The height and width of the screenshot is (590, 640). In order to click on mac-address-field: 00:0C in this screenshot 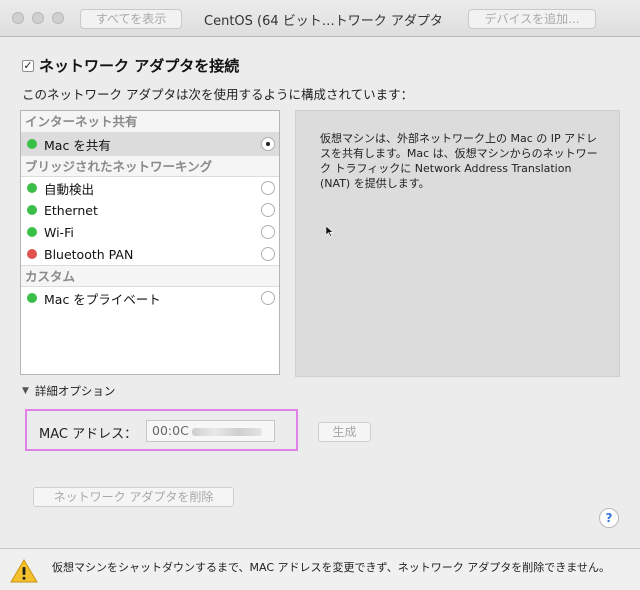, I will do `click(210, 431)`.